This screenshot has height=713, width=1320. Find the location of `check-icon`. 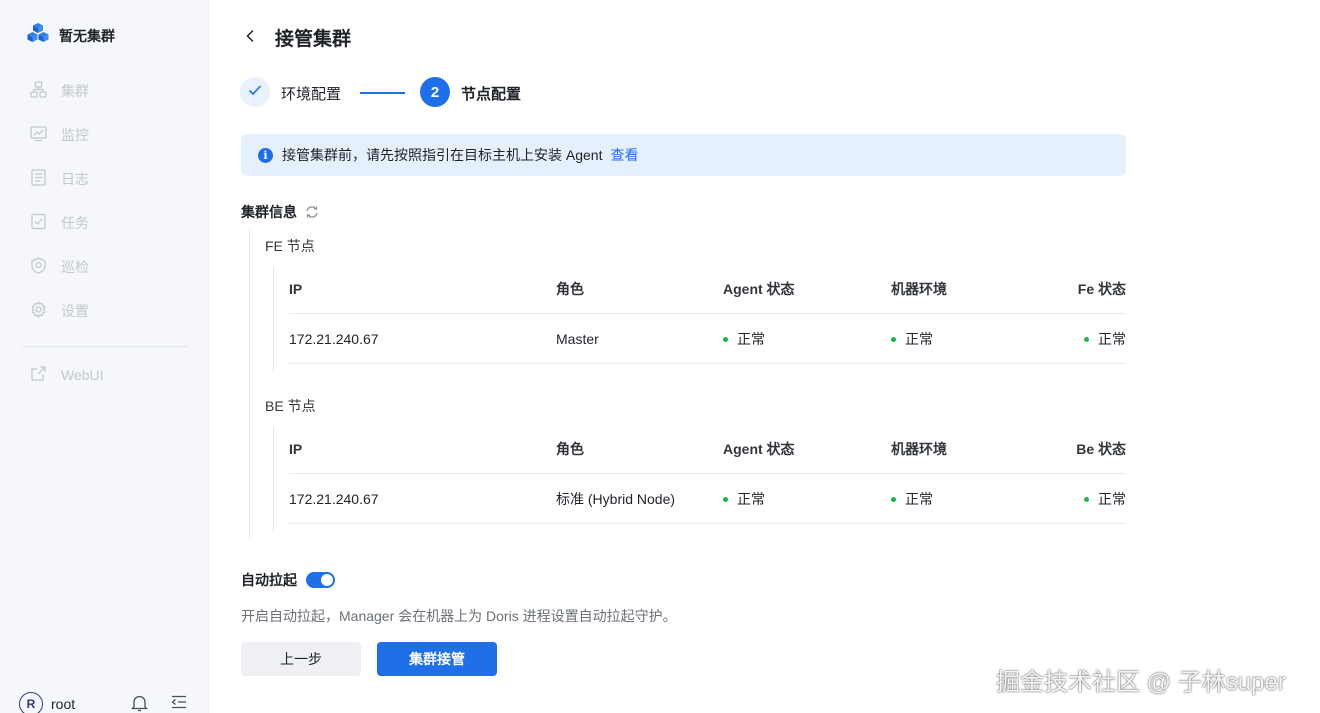

check-icon is located at coordinates (255, 92).